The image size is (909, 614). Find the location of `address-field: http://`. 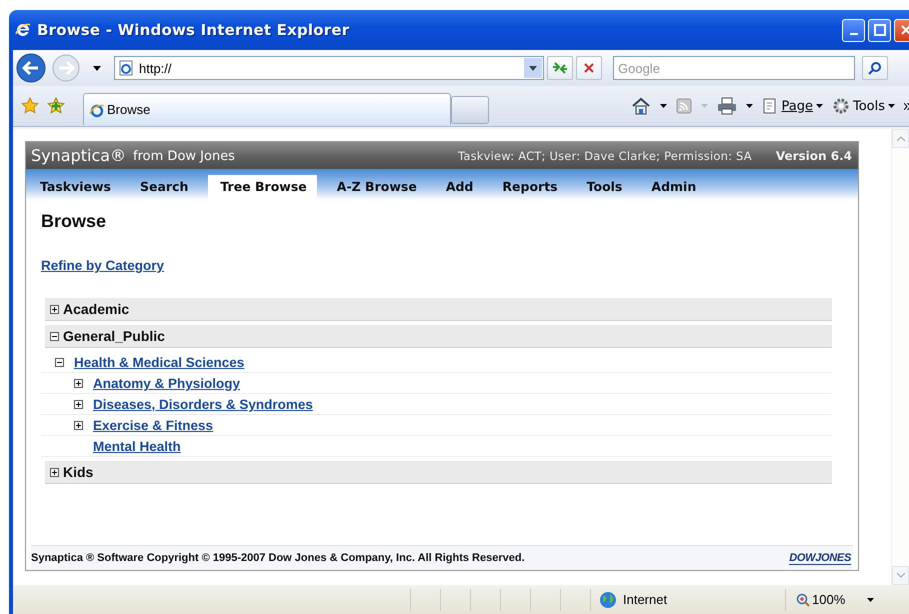

address-field: http:// is located at coordinates (329, 68).